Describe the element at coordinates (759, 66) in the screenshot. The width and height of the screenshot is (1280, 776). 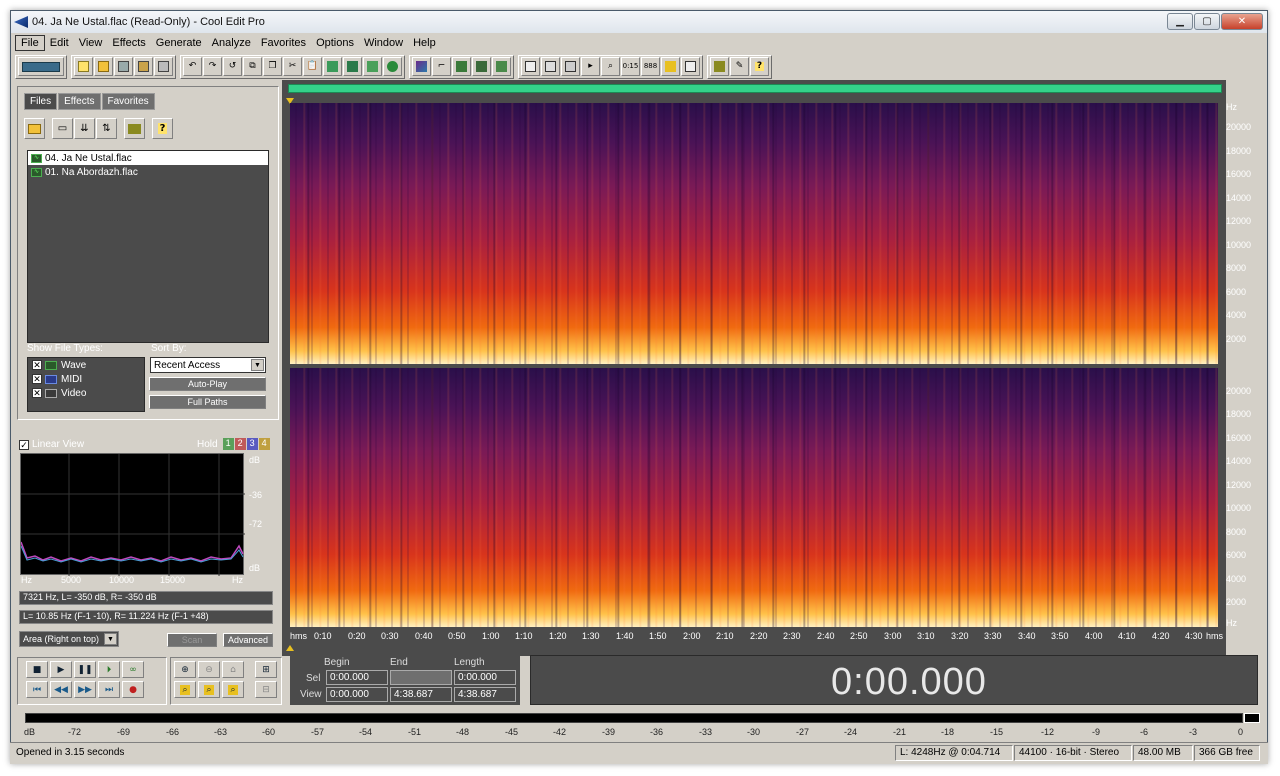
I see `help-button: ?` at that location.